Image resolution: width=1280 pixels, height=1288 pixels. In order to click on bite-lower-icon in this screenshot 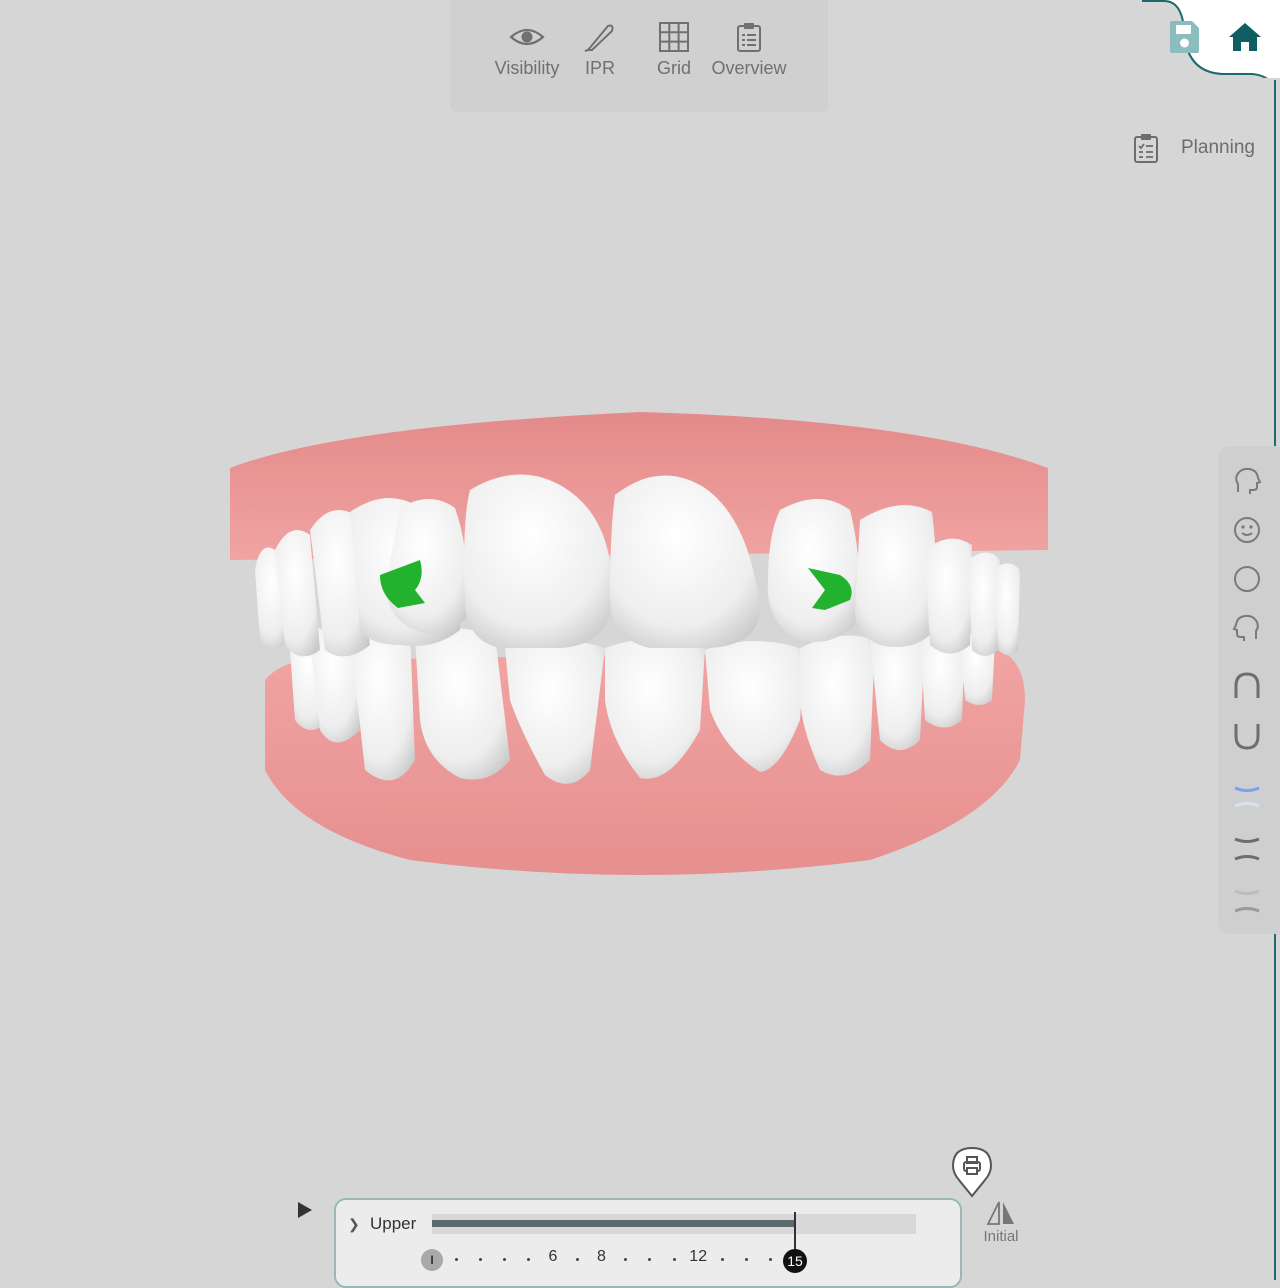, I will do `click(1247, 901)`.